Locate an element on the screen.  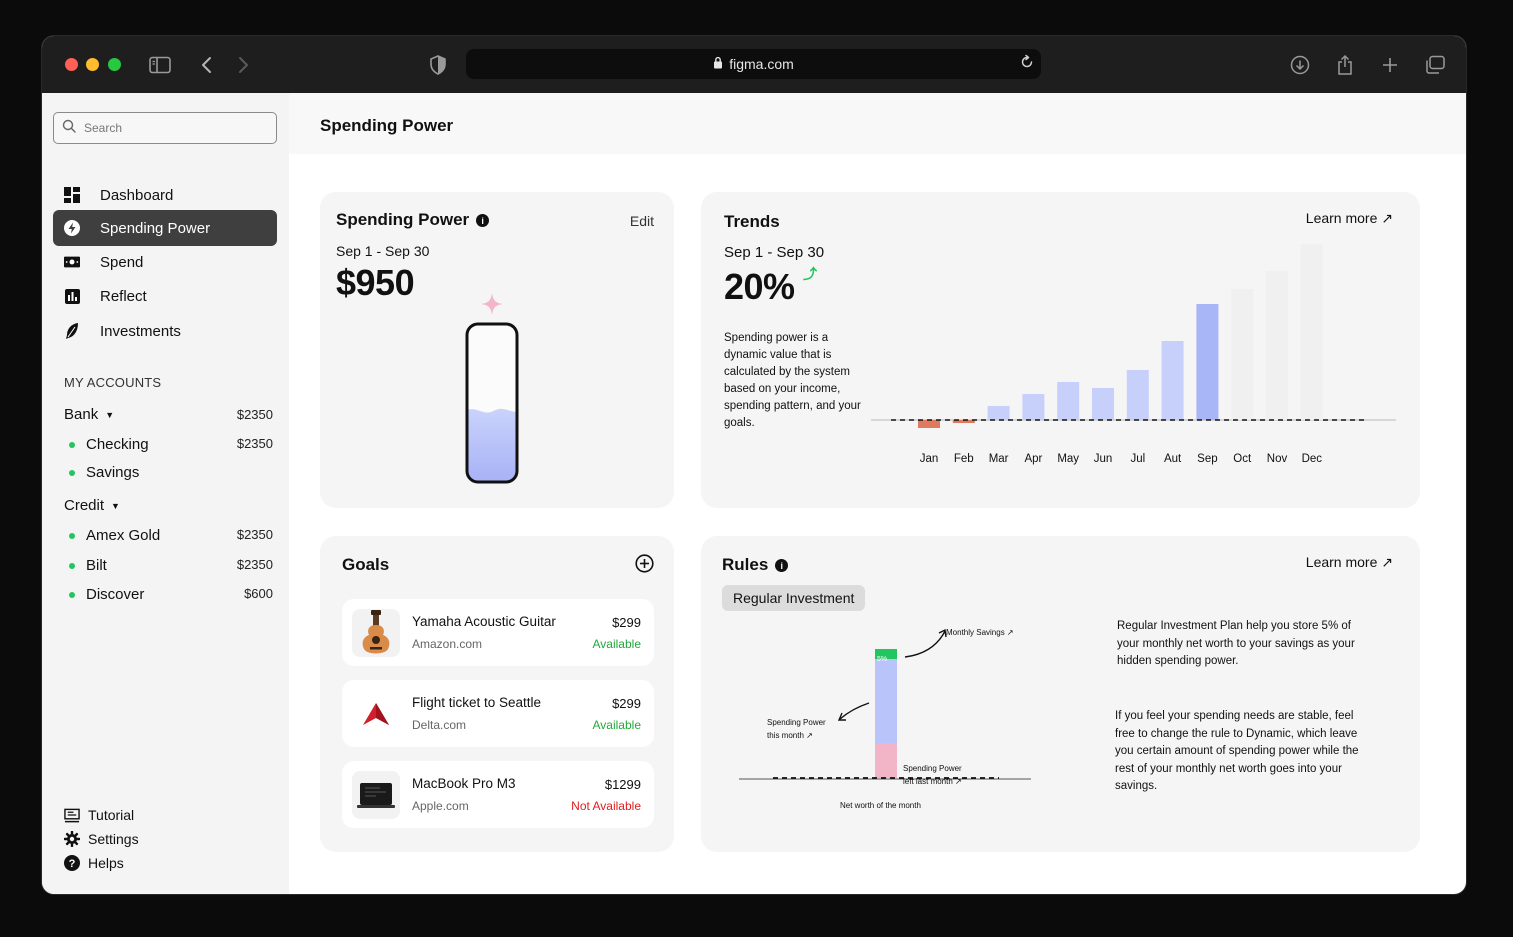
trend-percent: 20% is located at coordinates (759, 286).